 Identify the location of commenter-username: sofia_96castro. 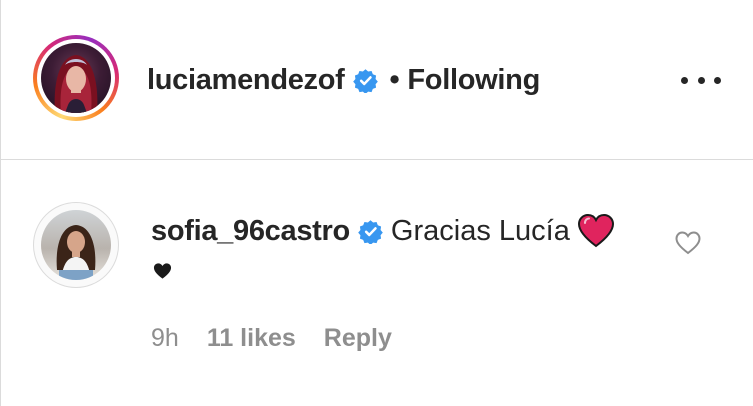
(250, 231).